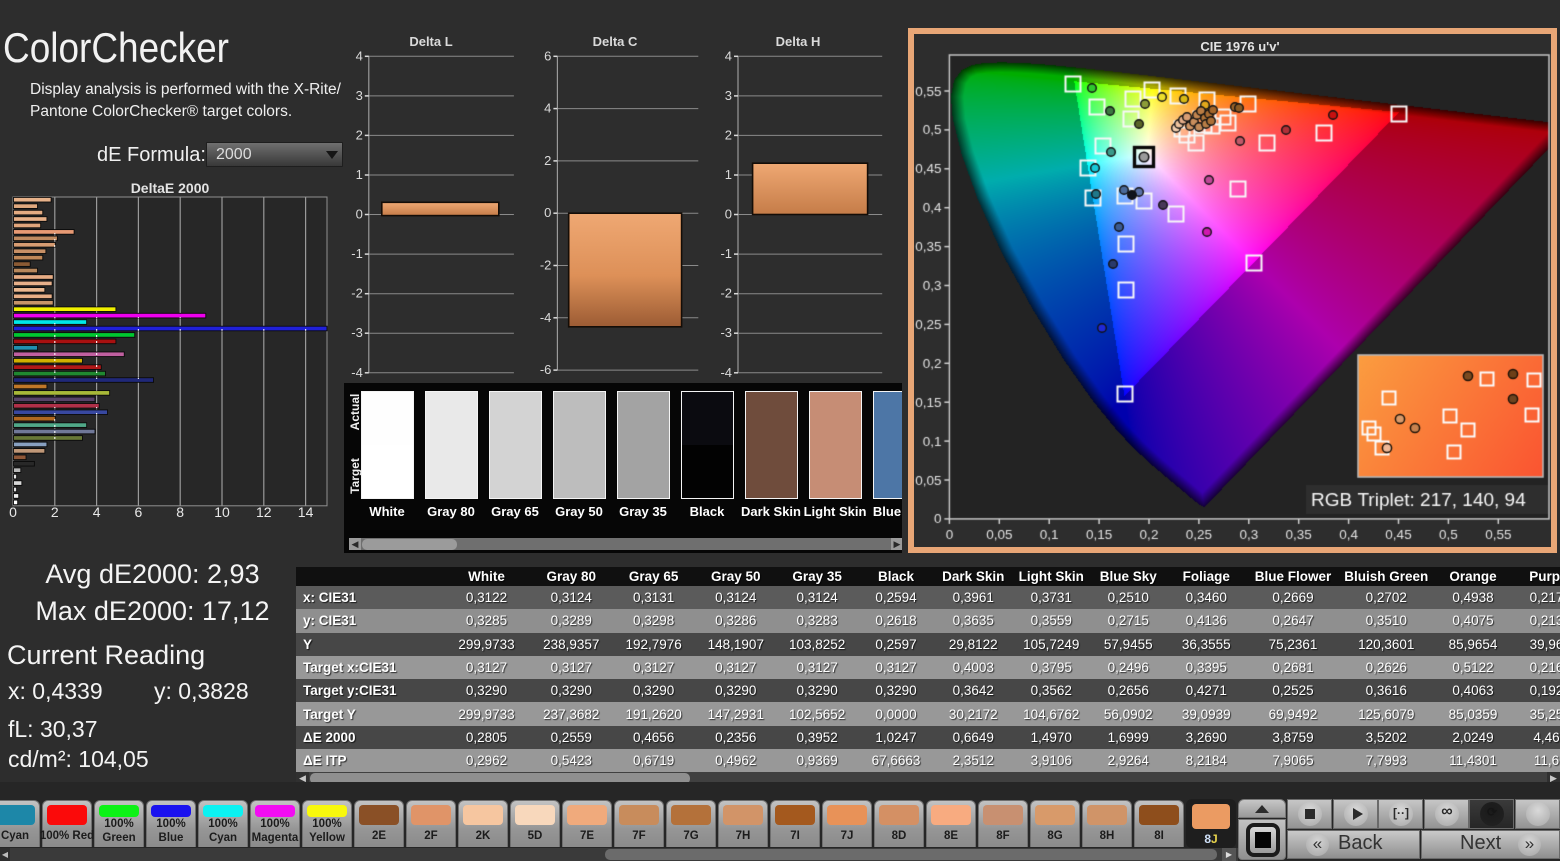 Image resolution: width=1560 pixels, height=861 pixels. What do you see at coordinates (264, 512) in the screenshot?
I see `svg-text: 12` at bounding box center [264, 512].